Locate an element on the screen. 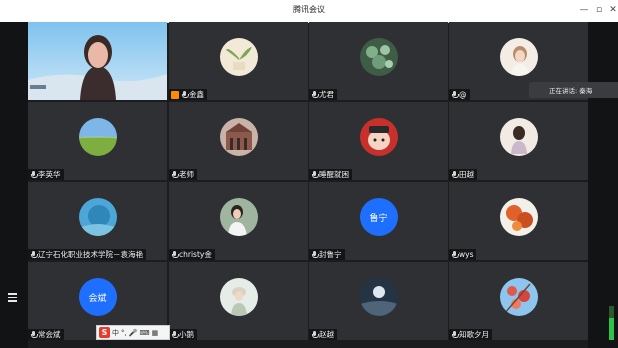 The width and height of the screenshot is (618, 348). participant-tile: 李英华 is located at coordinates (97, 141).